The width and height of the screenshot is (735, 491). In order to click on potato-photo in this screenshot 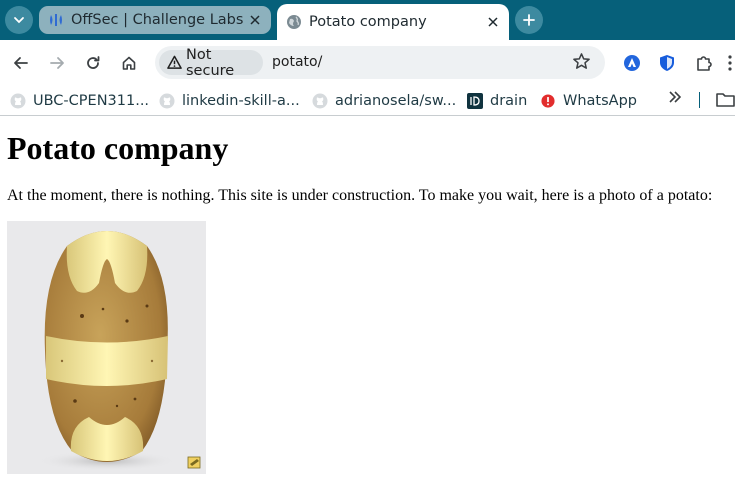, I will do `click(106, 347)`.